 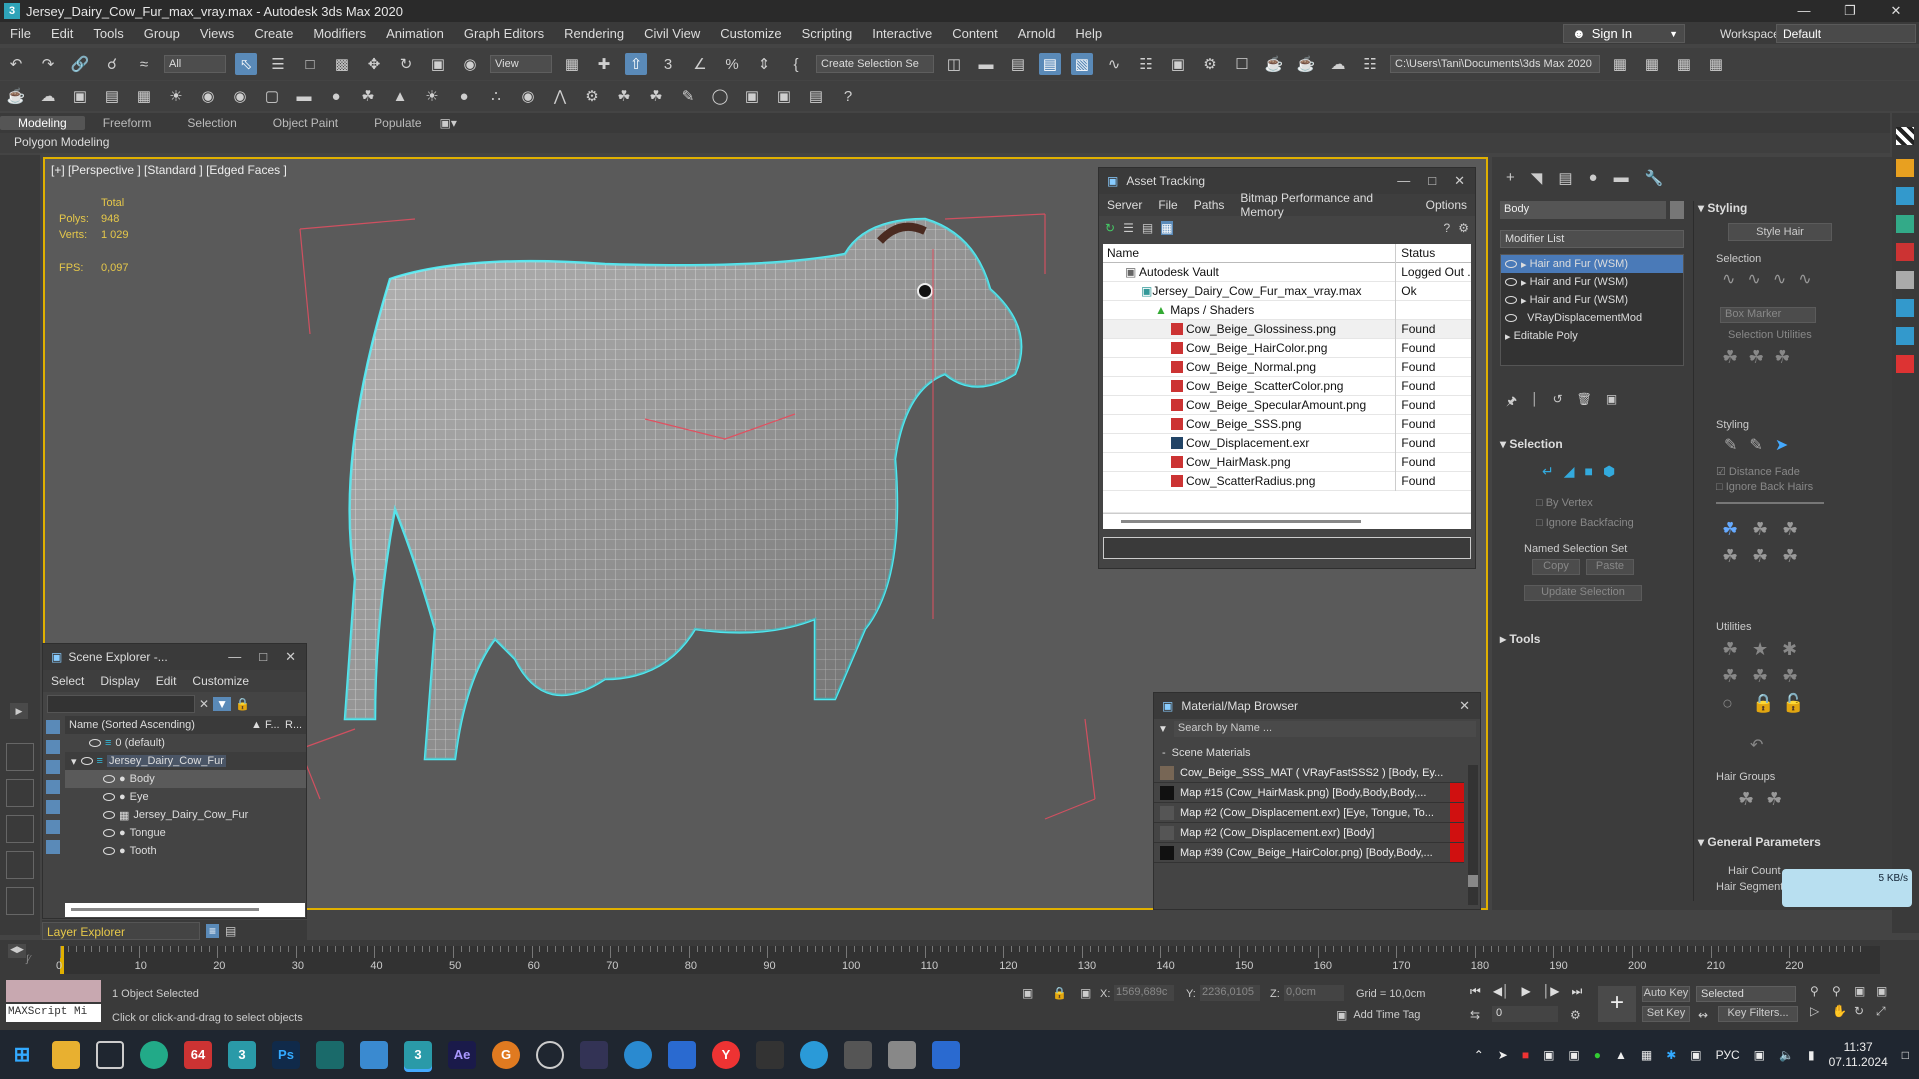 I want to click on box-icon: ▢, so click(x=272, y=96).